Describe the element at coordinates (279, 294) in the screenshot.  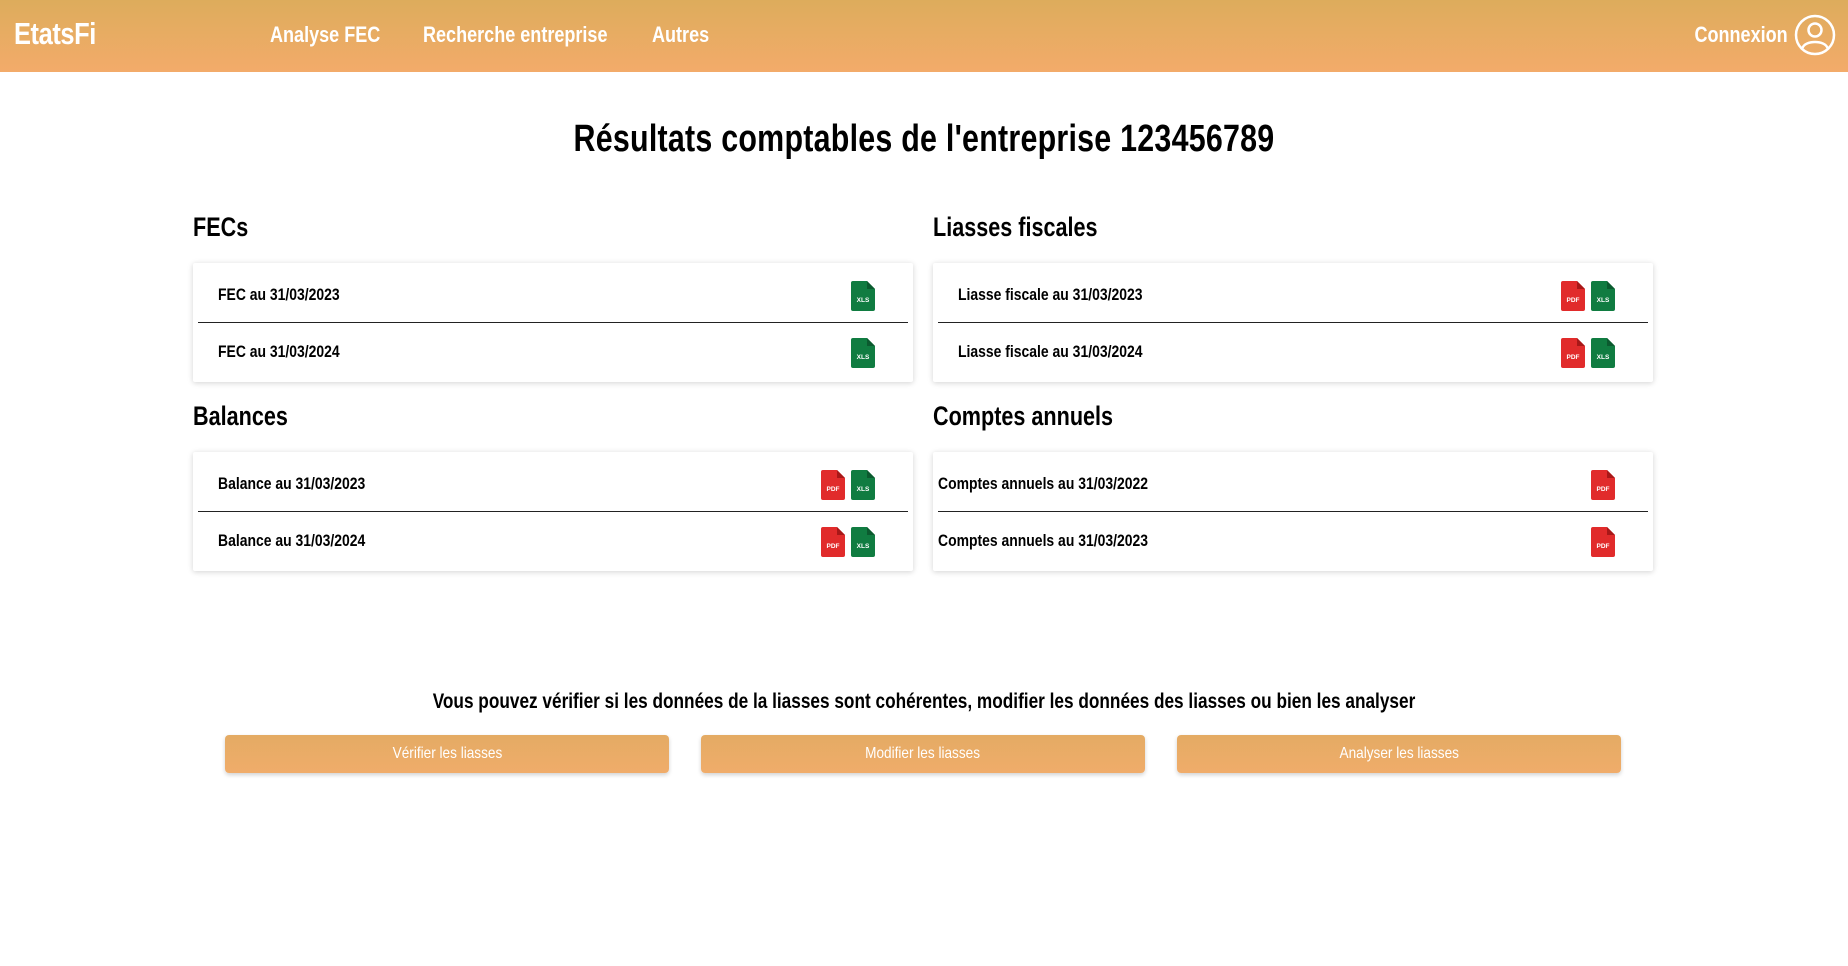
I see `row-label: FEC au 31/03/2023` at that location.